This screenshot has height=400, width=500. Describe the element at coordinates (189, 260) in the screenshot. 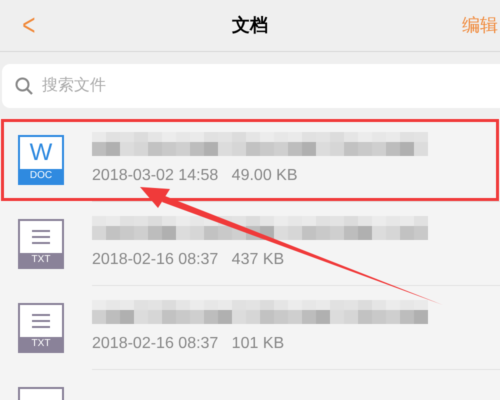

I see `file-meta: 2018-02-16 08:37 437 KB` at that location.